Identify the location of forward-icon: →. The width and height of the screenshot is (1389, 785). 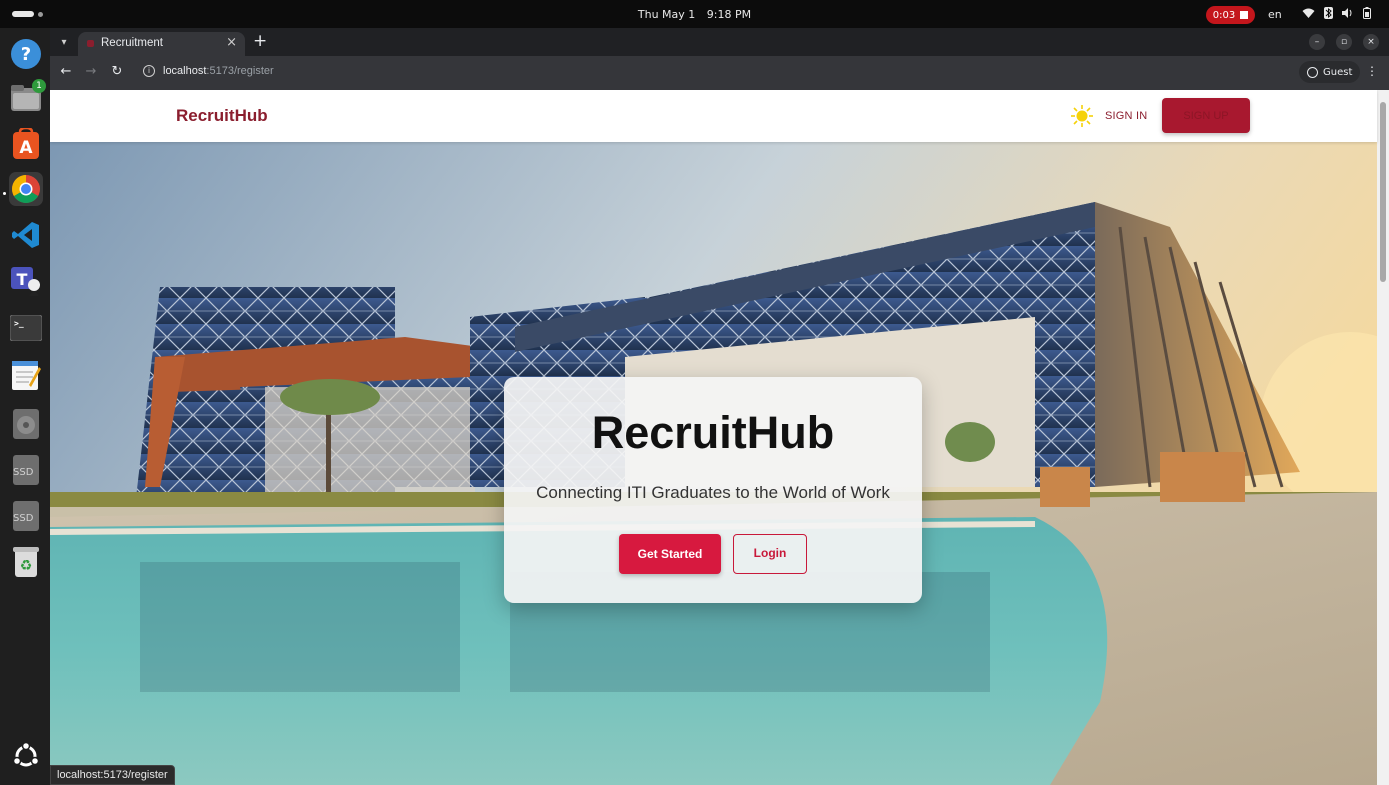
(91, 71).